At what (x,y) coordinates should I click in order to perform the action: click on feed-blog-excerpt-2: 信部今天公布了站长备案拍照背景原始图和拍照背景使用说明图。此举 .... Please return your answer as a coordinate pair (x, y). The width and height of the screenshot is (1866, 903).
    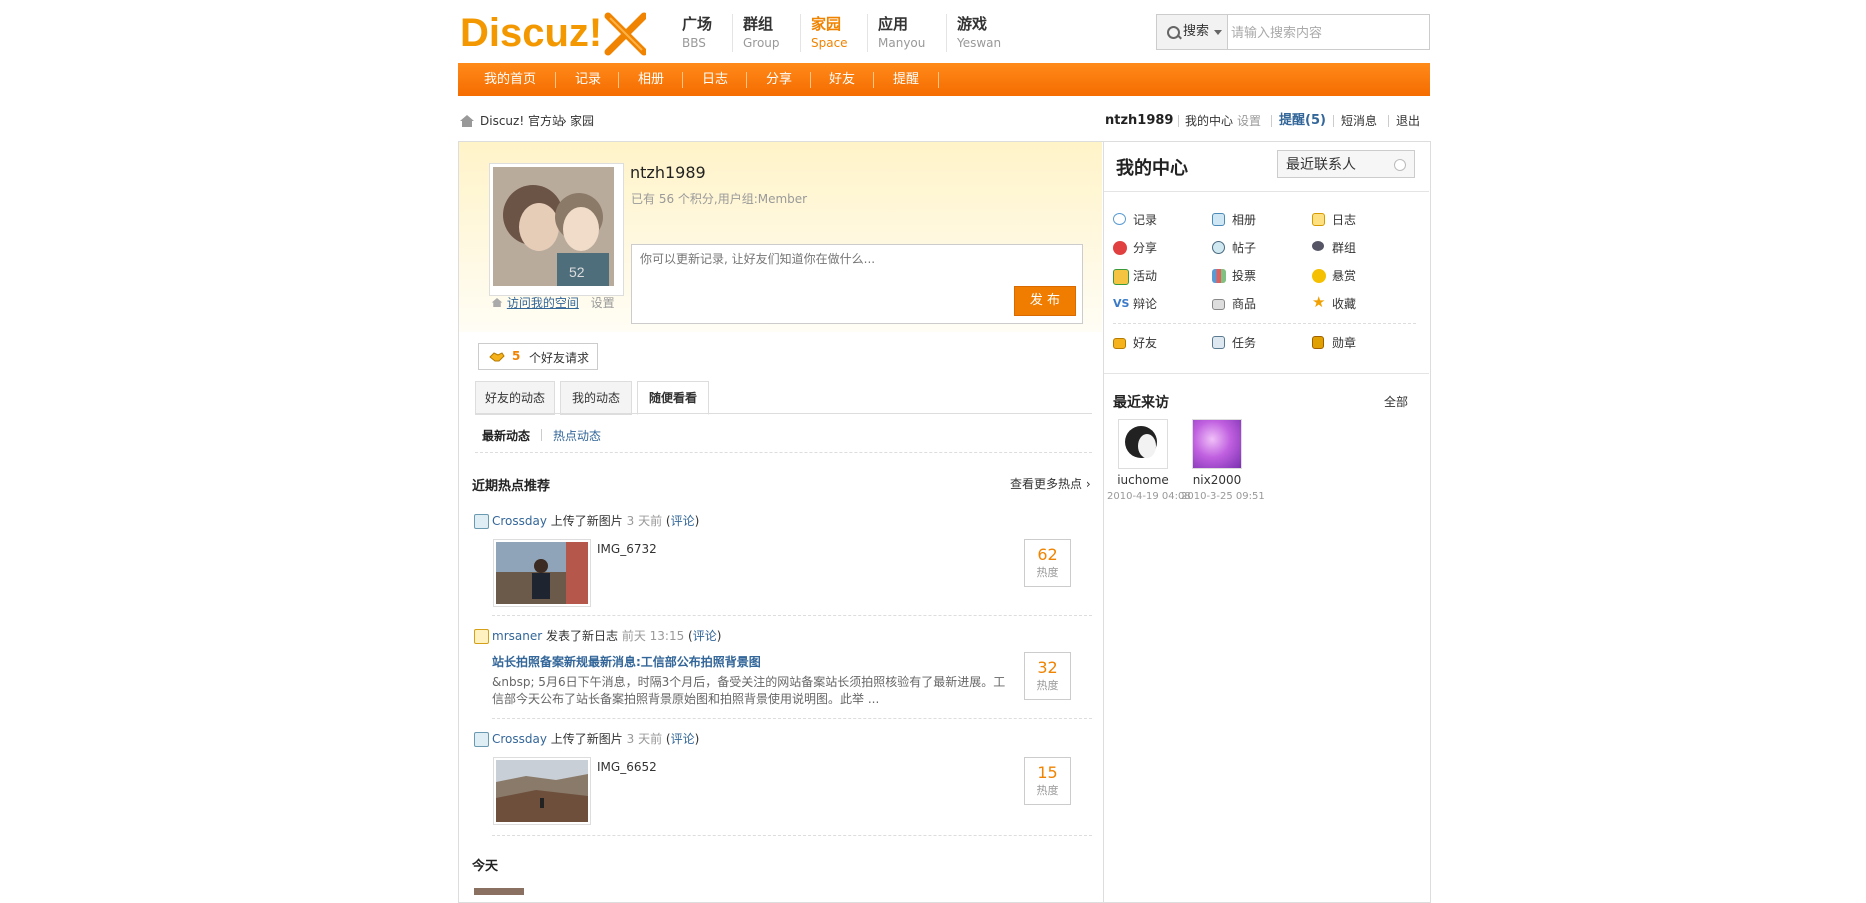
    Looking at the image, I should click on (686, 699).